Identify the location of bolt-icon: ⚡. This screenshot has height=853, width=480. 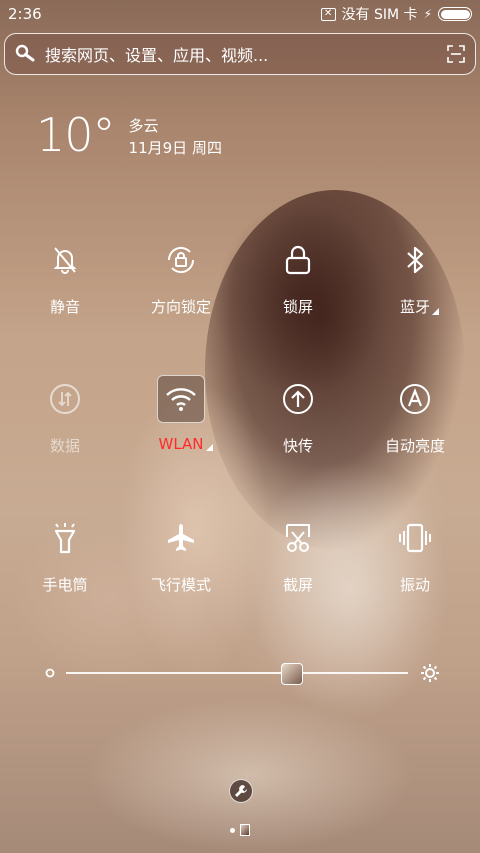
(427, 14).